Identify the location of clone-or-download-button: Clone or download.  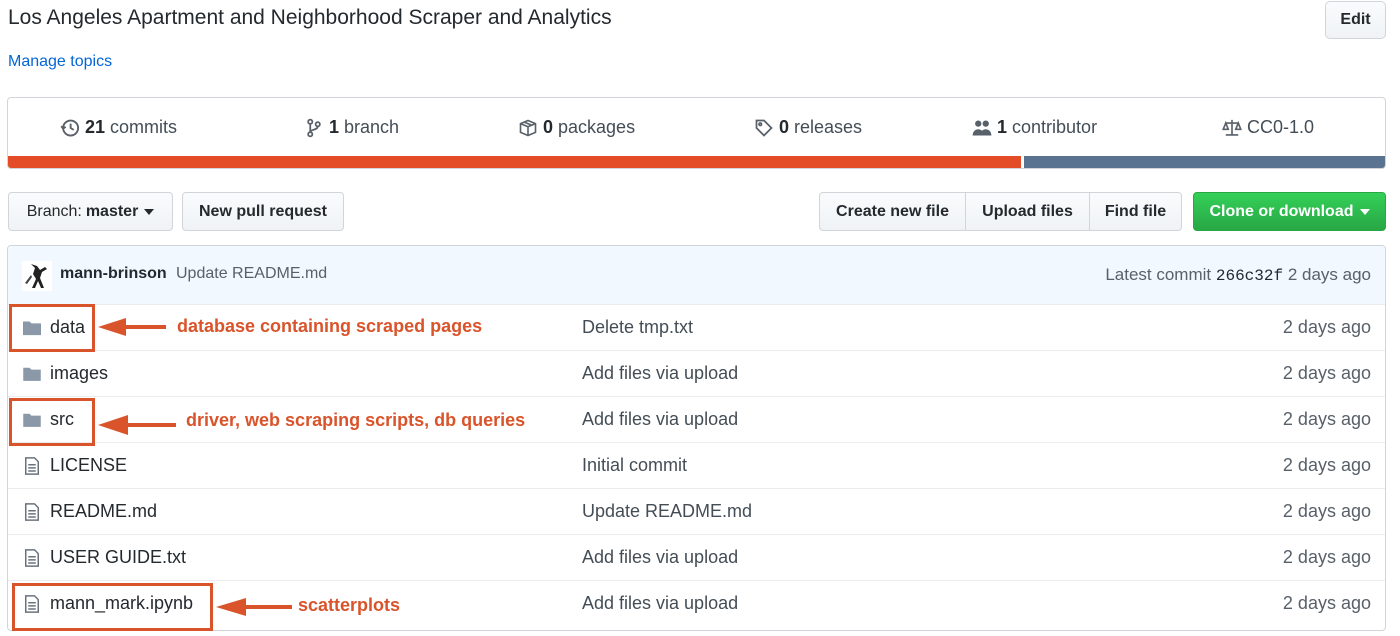
(1289, 211).